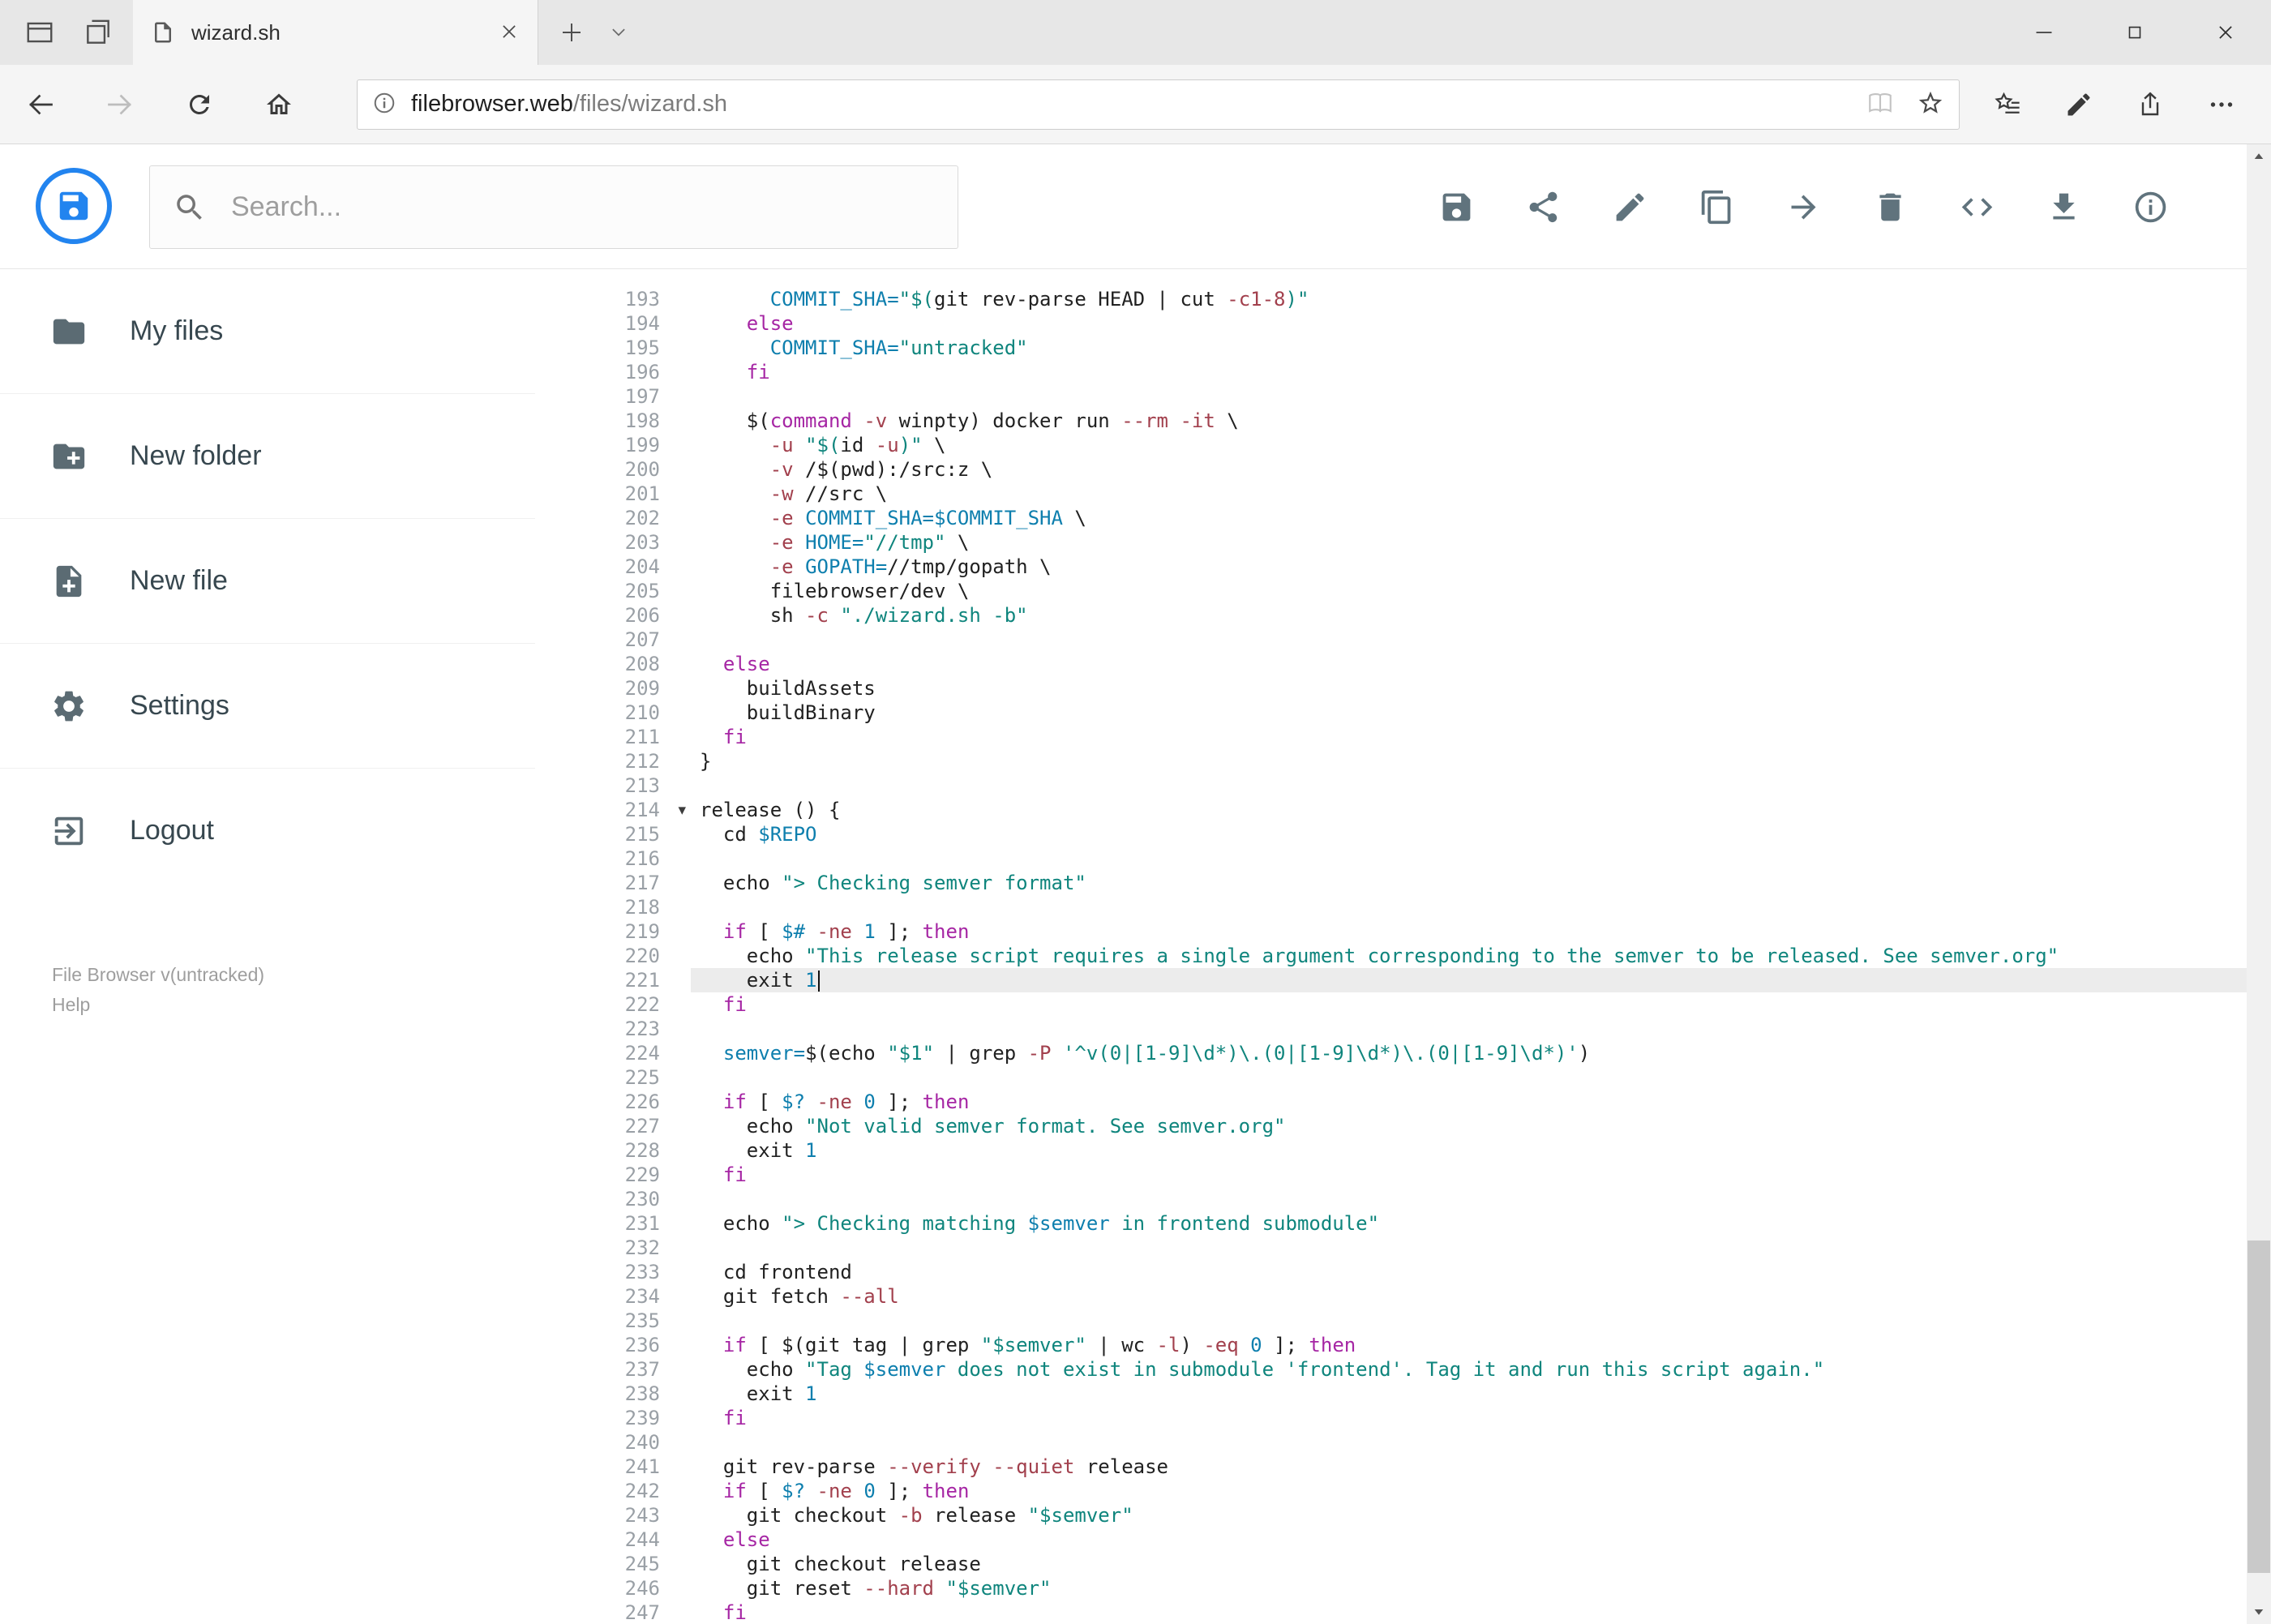 Image resolution: width=2271 pixels, height=1624 pixels. Describe the element at coordinates (2259, 884) in the screenshot. I see `scrollbar` at that location.